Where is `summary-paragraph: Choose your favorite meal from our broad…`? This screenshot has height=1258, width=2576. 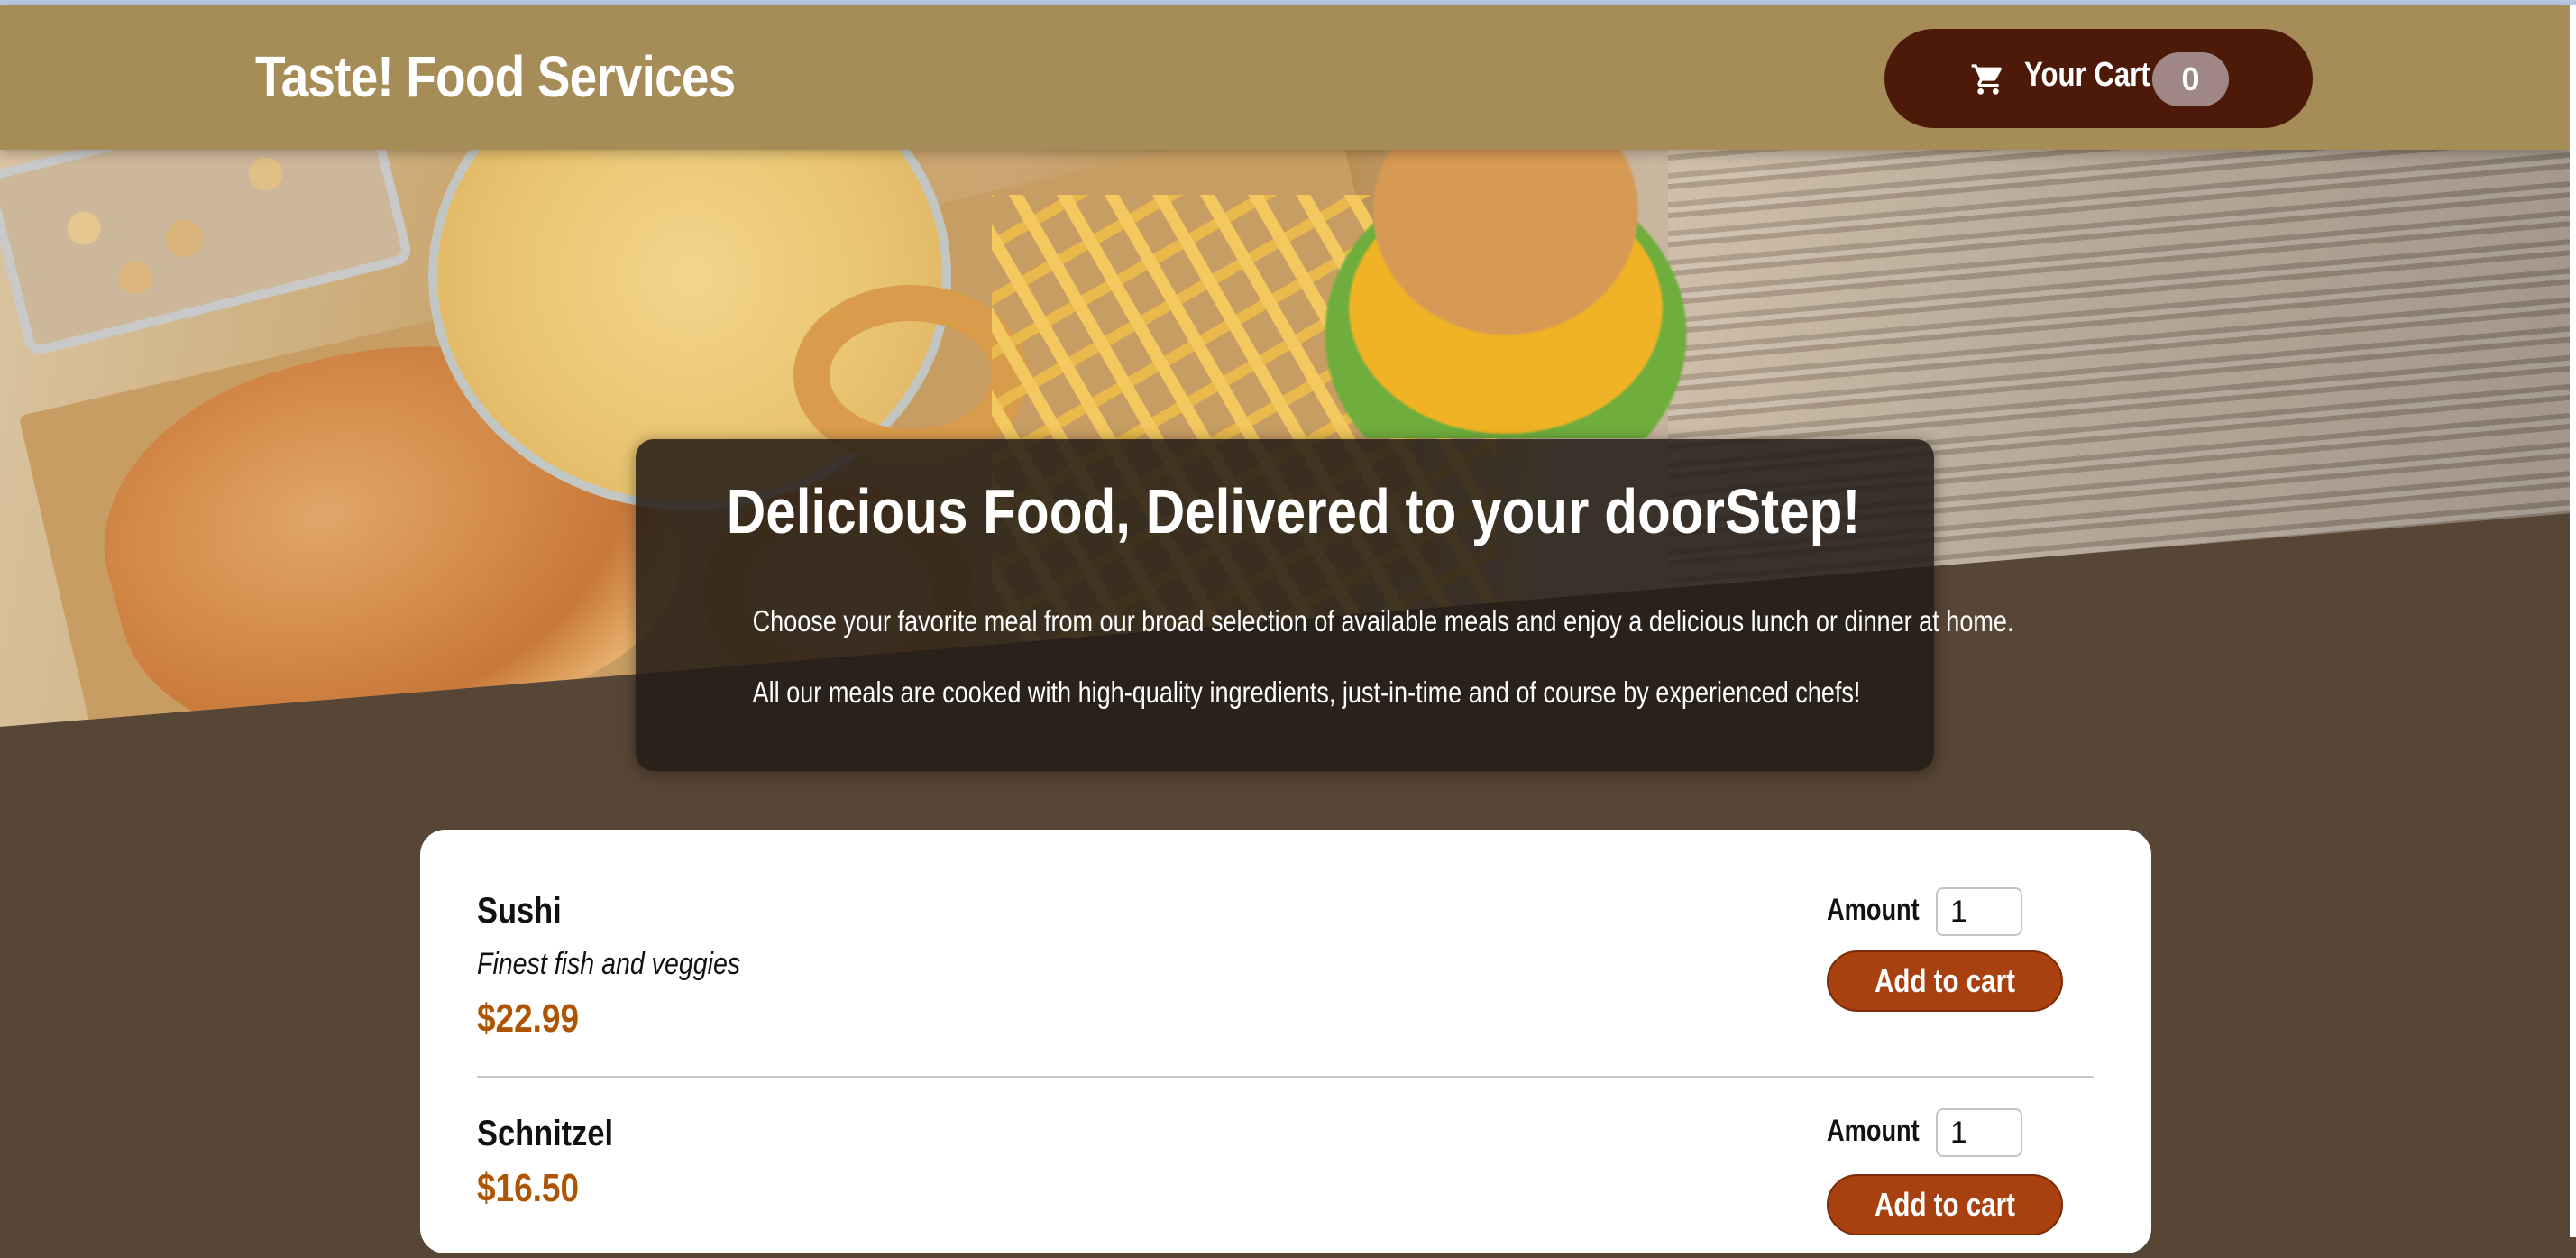
summary-paragraph: Choose your favorite meal from our broad… is located at coordinates (1383, 621).